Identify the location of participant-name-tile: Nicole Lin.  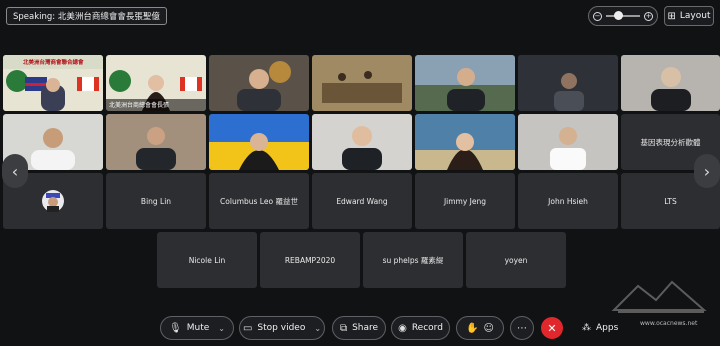
(207, 260).